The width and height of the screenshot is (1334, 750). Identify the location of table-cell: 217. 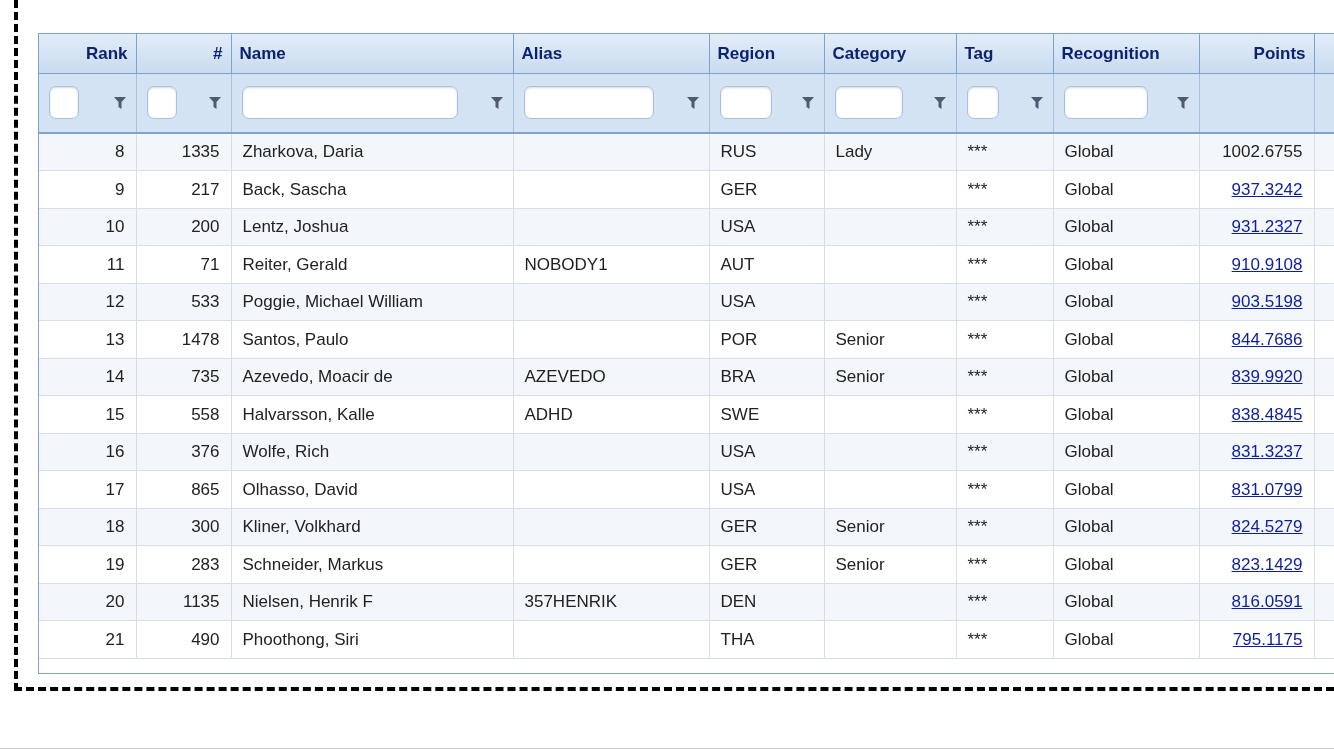
(205, 189).